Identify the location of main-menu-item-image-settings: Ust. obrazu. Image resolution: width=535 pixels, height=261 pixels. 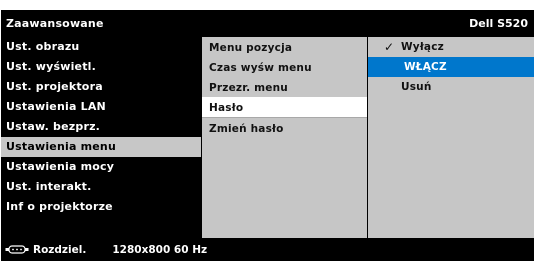
(101, 47).